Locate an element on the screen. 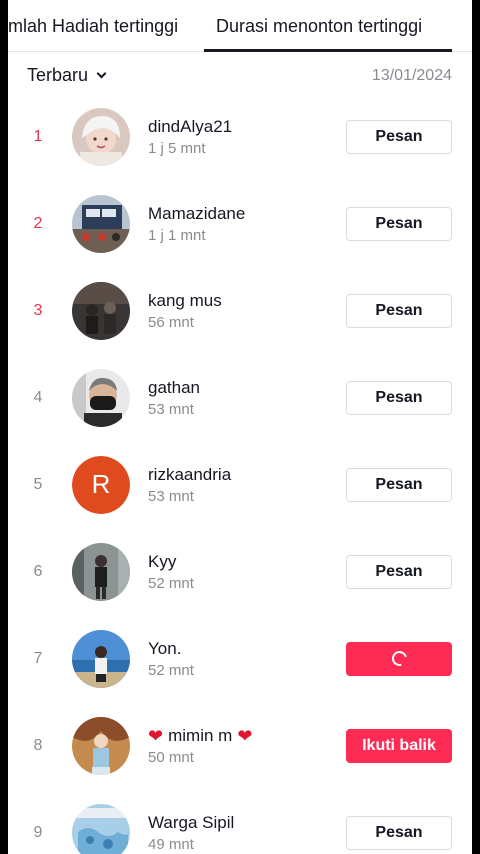 The height and width of the screenshot is (854, 480). user-info: kang mus 56 mnt is located at coordinates (185, 311).